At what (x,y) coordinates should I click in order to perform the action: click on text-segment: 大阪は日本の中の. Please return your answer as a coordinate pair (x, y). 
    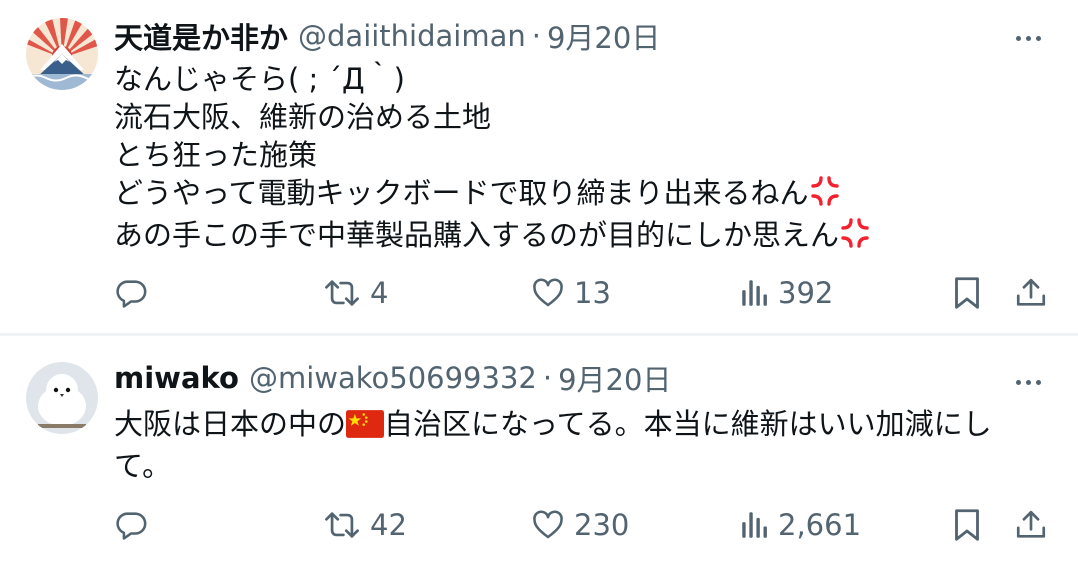
    Looking at the image, I should click on (230, 424).